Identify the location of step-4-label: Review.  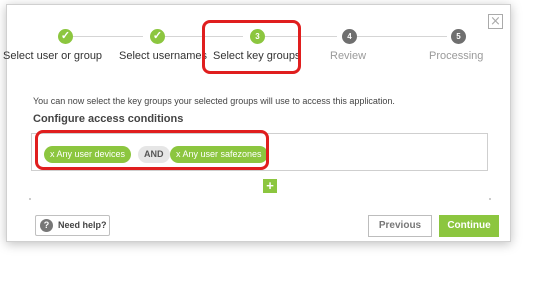
(348, 56).